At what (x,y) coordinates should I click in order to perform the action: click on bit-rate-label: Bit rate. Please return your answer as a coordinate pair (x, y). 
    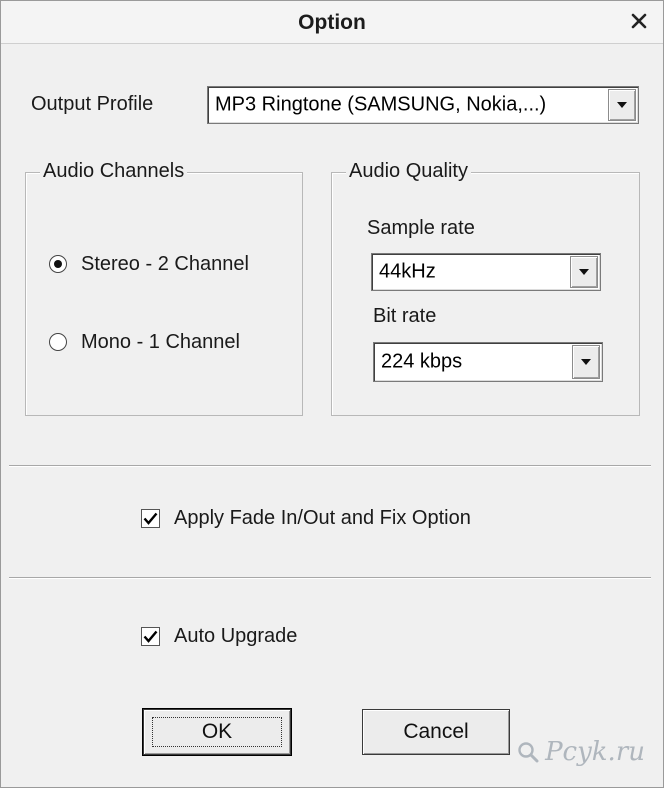
    Looking at the image, I should click on (405, 316).